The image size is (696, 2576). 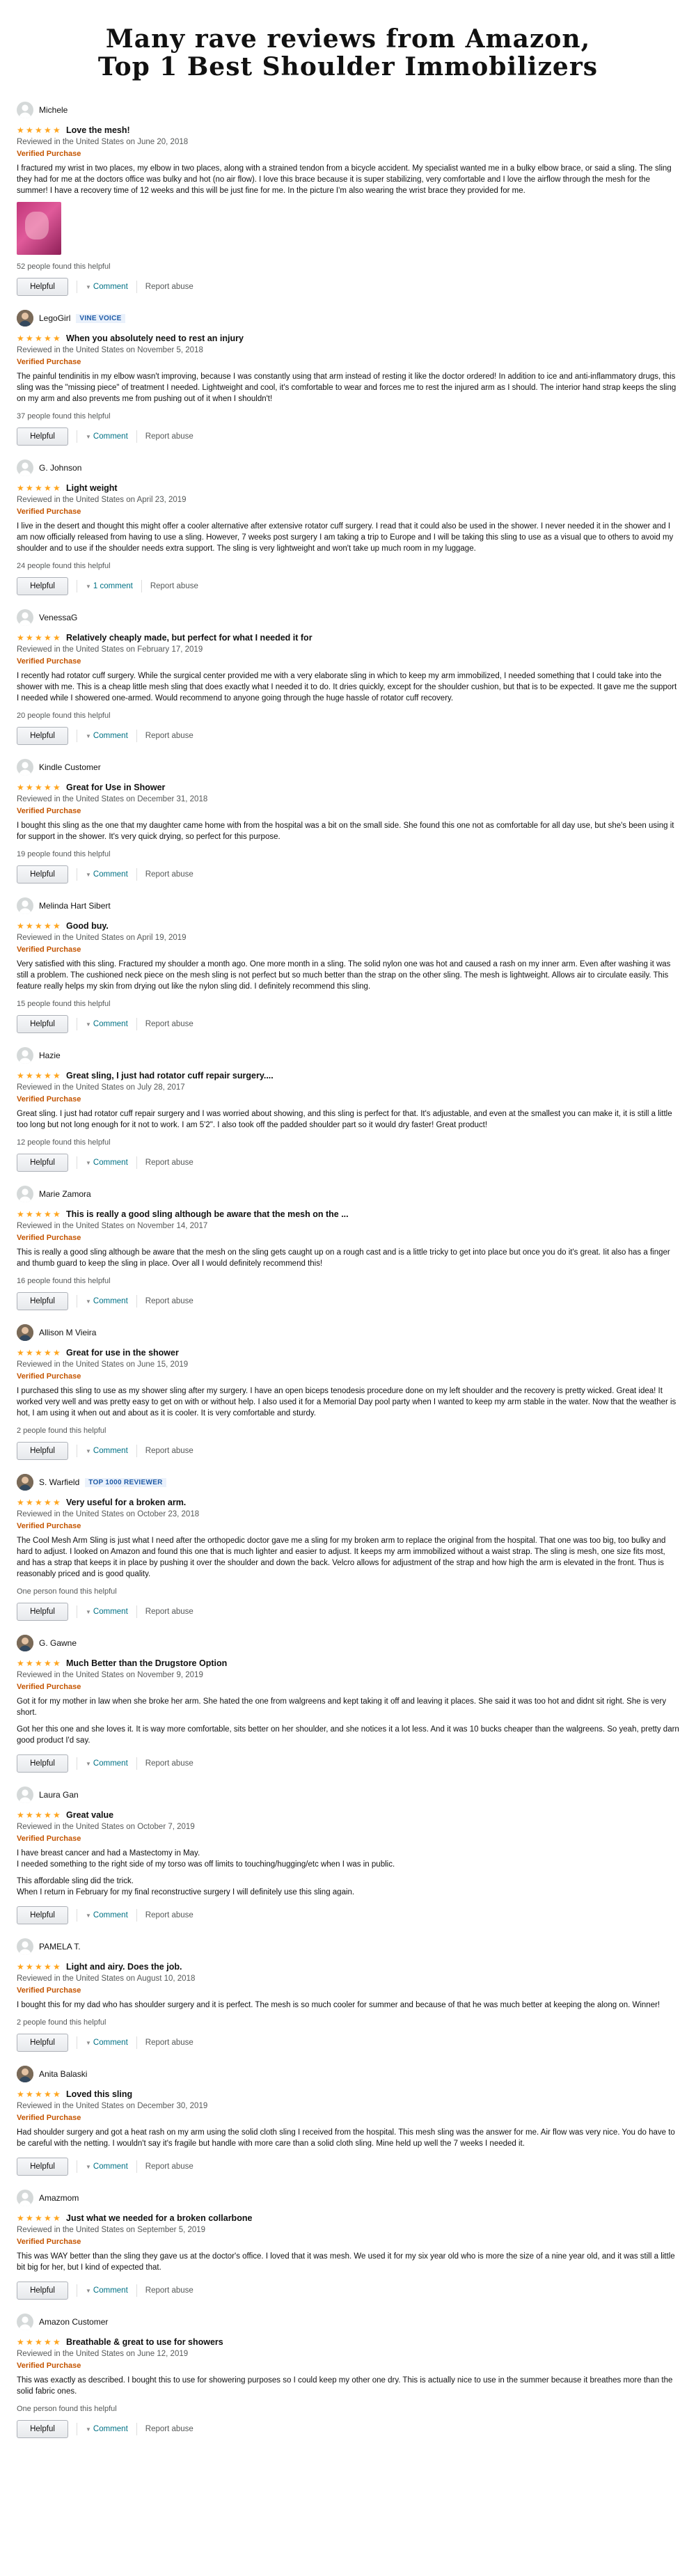 What do you see at coordinates (39, 228) in the screenshot?
I see `review-photo` at bounding box center [39, 228].